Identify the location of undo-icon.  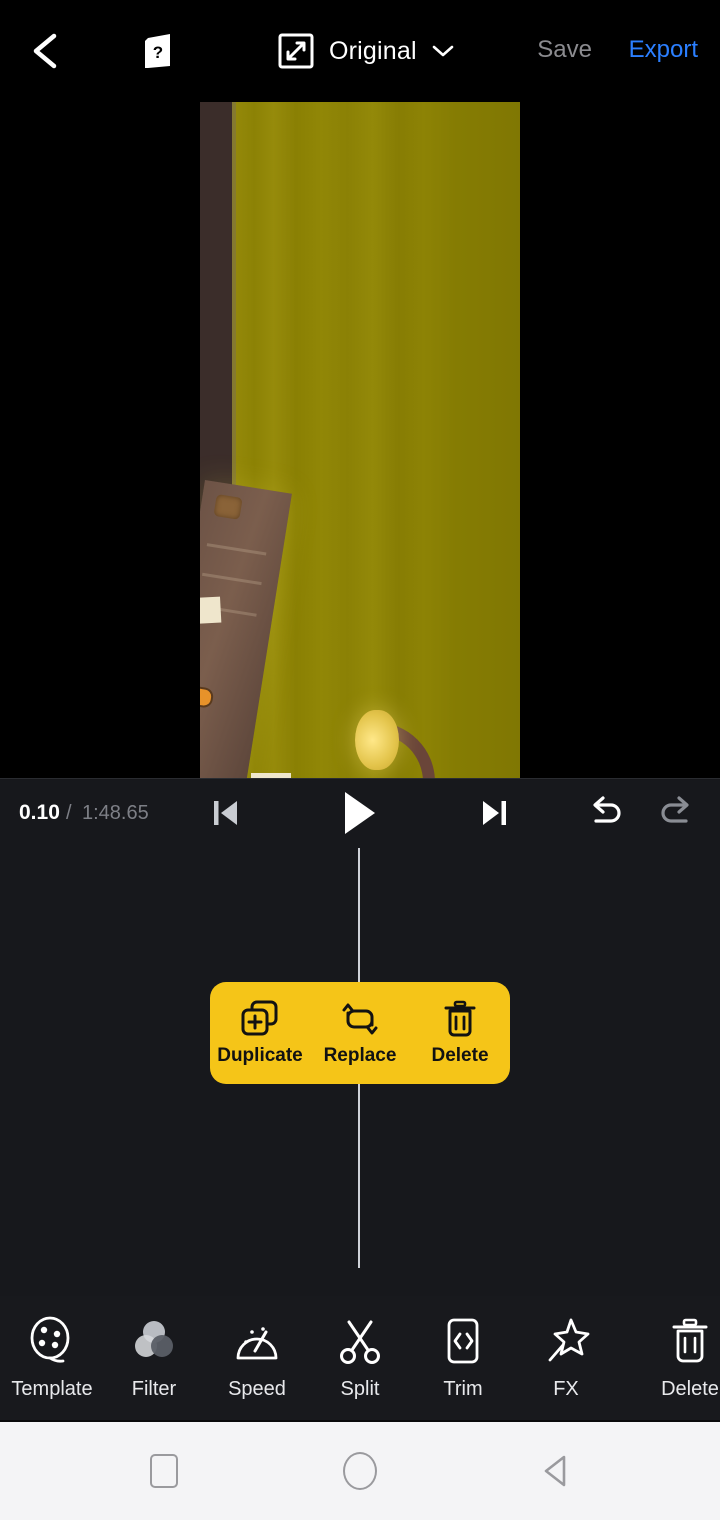
(607, 809).